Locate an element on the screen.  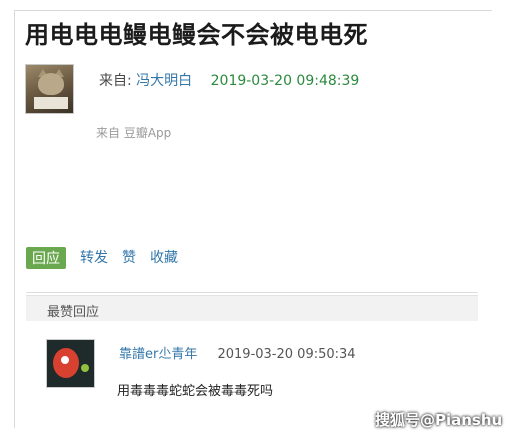
avatar-eye is located at coordinates (65, 360).